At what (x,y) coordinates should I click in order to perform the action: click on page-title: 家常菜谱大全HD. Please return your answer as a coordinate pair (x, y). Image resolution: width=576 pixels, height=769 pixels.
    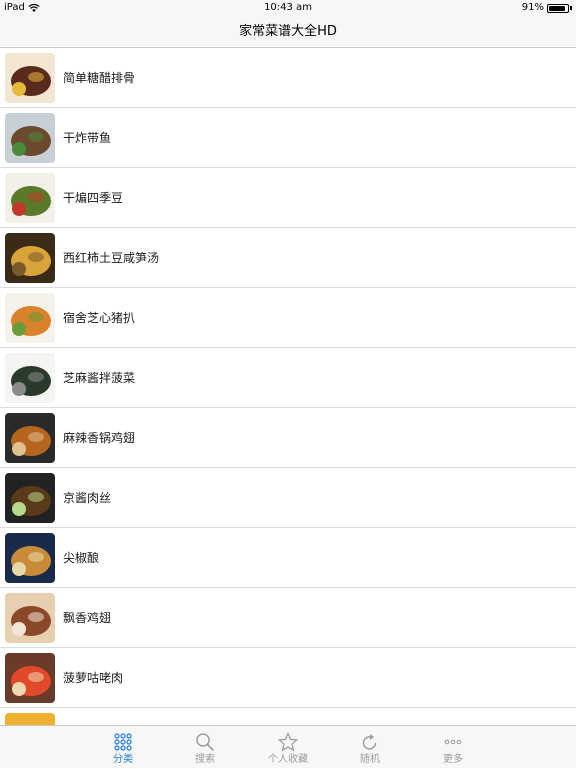
    Looking at the image, I should click on (288, 31).